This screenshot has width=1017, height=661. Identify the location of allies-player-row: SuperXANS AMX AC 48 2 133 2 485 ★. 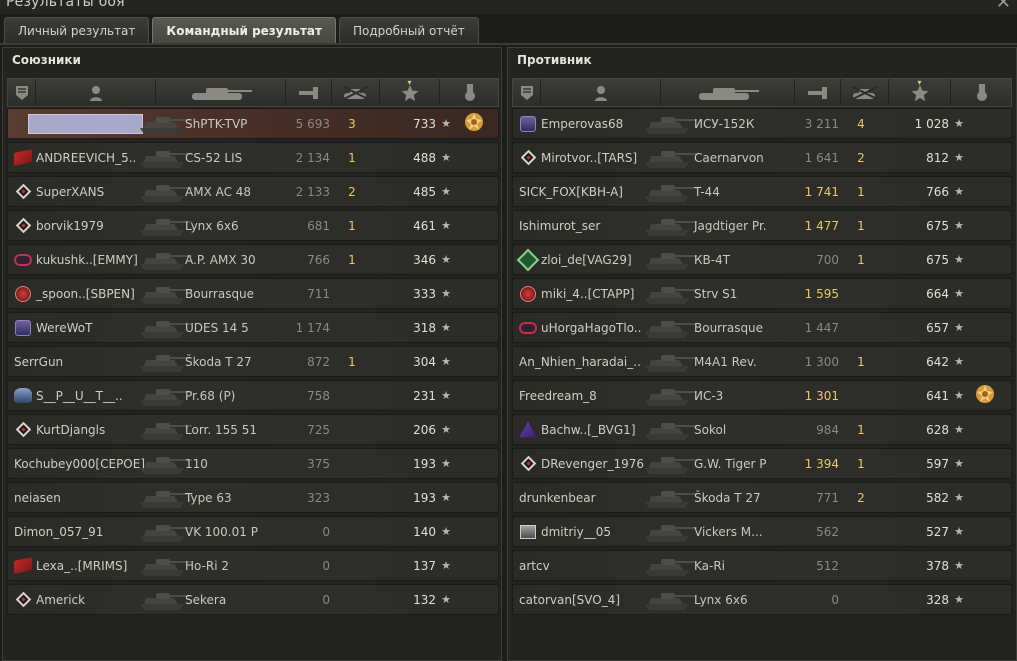
(253, 191).